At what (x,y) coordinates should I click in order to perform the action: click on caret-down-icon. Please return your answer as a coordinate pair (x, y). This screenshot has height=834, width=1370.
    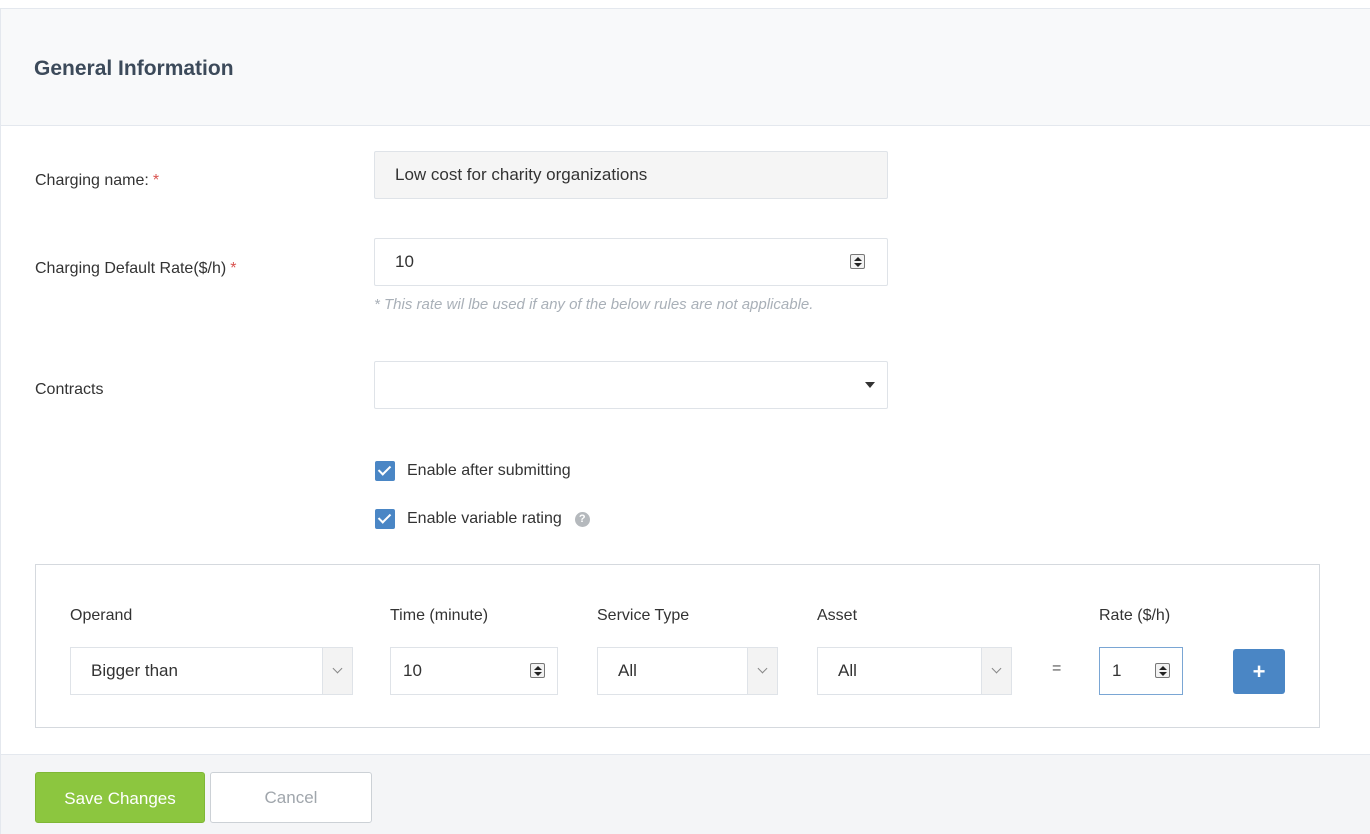
    Looking at the image, I should click on (870, 385).